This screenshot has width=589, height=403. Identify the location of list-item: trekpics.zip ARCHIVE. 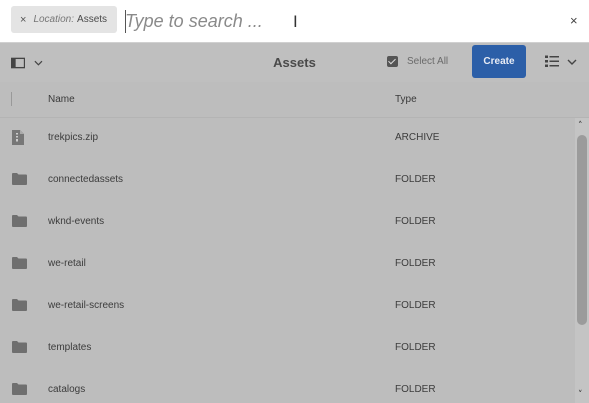
(287, 139).